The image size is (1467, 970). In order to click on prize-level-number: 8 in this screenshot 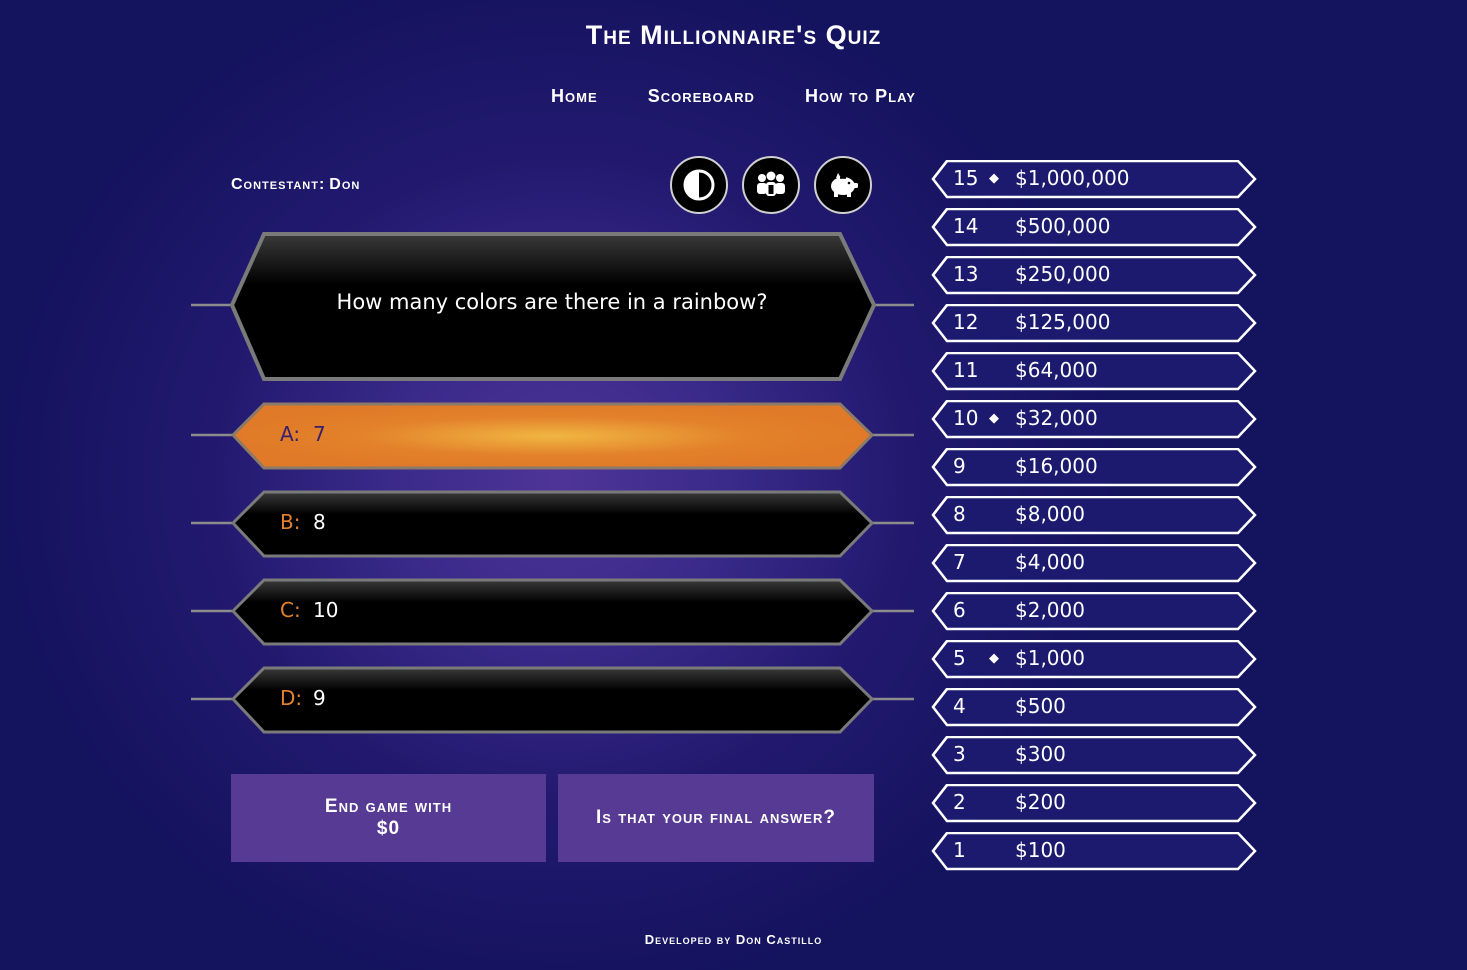, I will do `click(959, 514)`.